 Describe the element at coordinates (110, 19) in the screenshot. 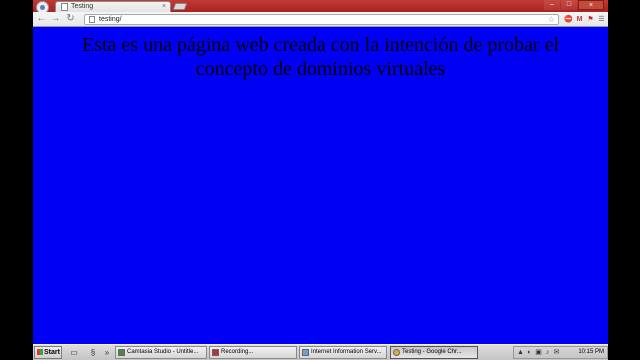

I see `url-text: testing/` at that location.